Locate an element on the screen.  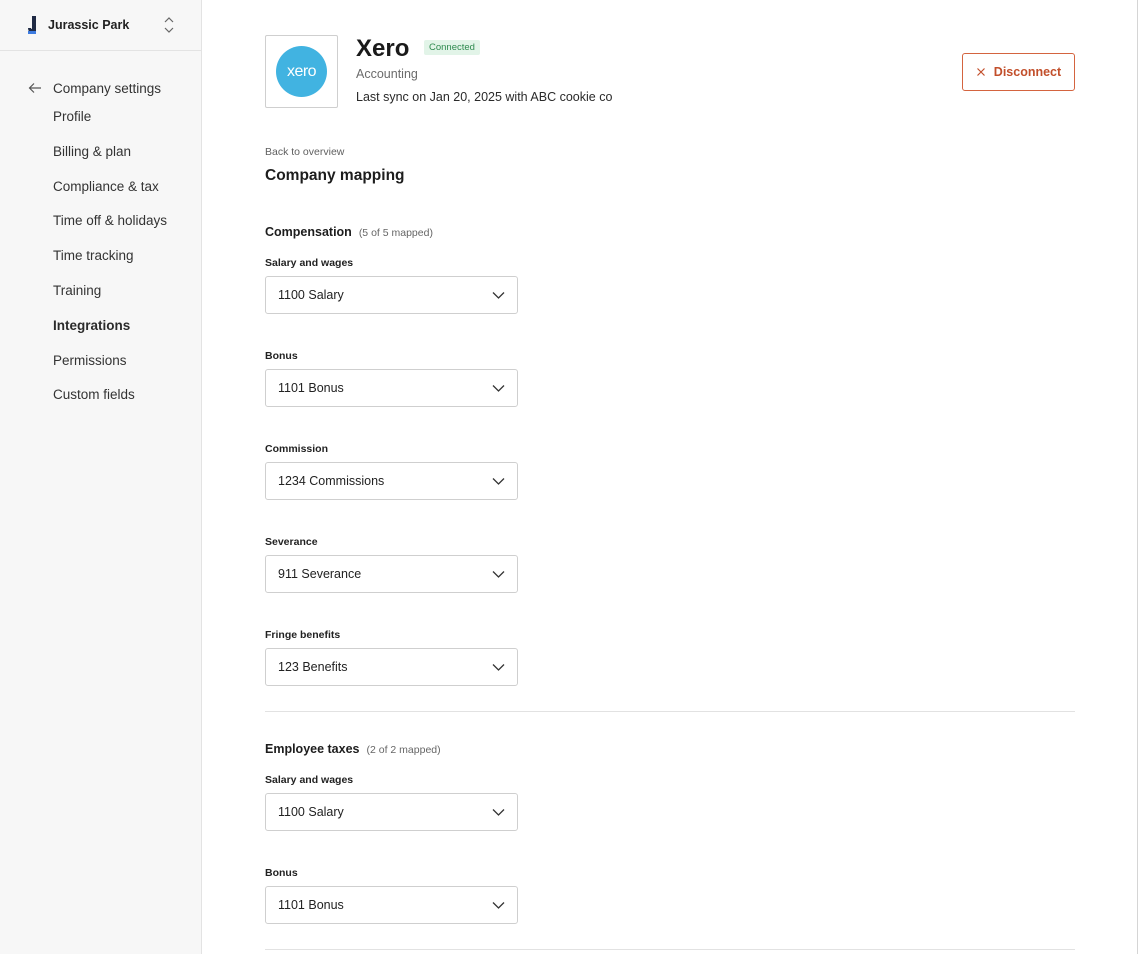
xero-logo-text: xero is located at coordinates (301, 71).